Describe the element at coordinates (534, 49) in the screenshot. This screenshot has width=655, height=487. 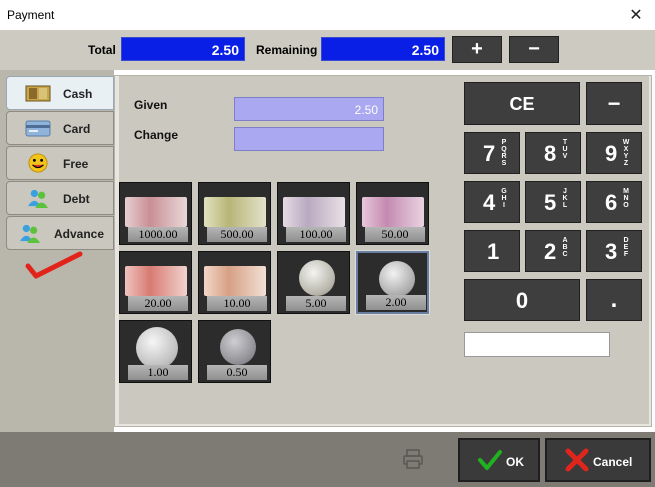
I see `minus-button: −` at that location.